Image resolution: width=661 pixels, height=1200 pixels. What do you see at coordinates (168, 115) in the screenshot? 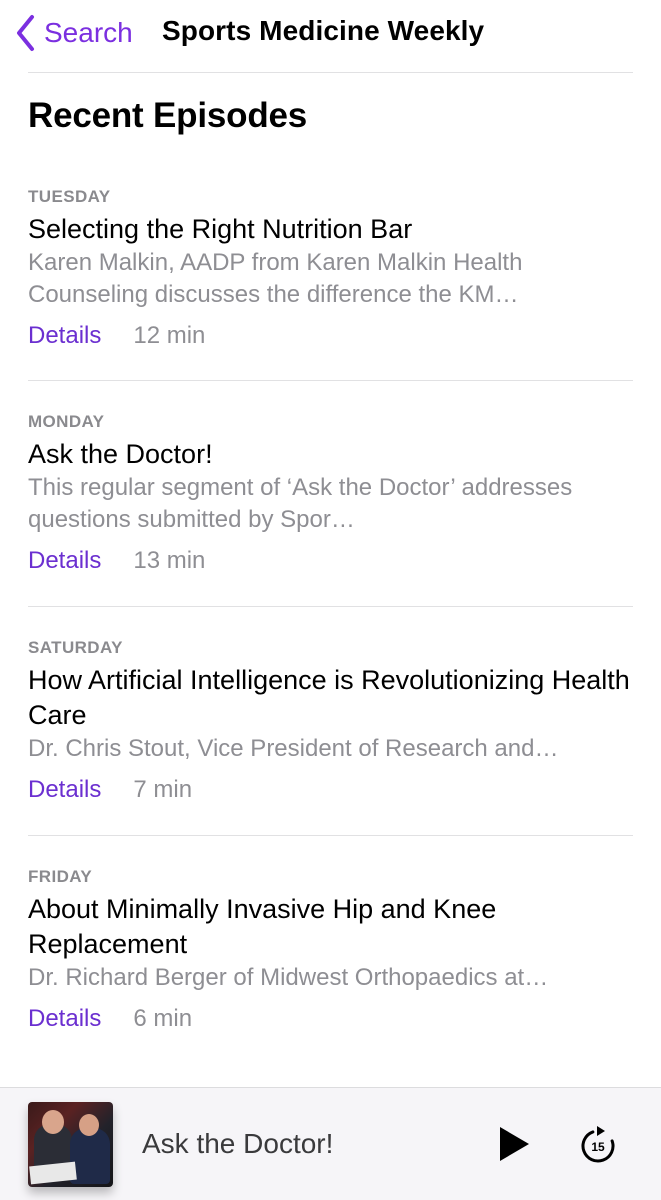
I see `section-title: Recent Episodes` at bounding box center [168, 115].